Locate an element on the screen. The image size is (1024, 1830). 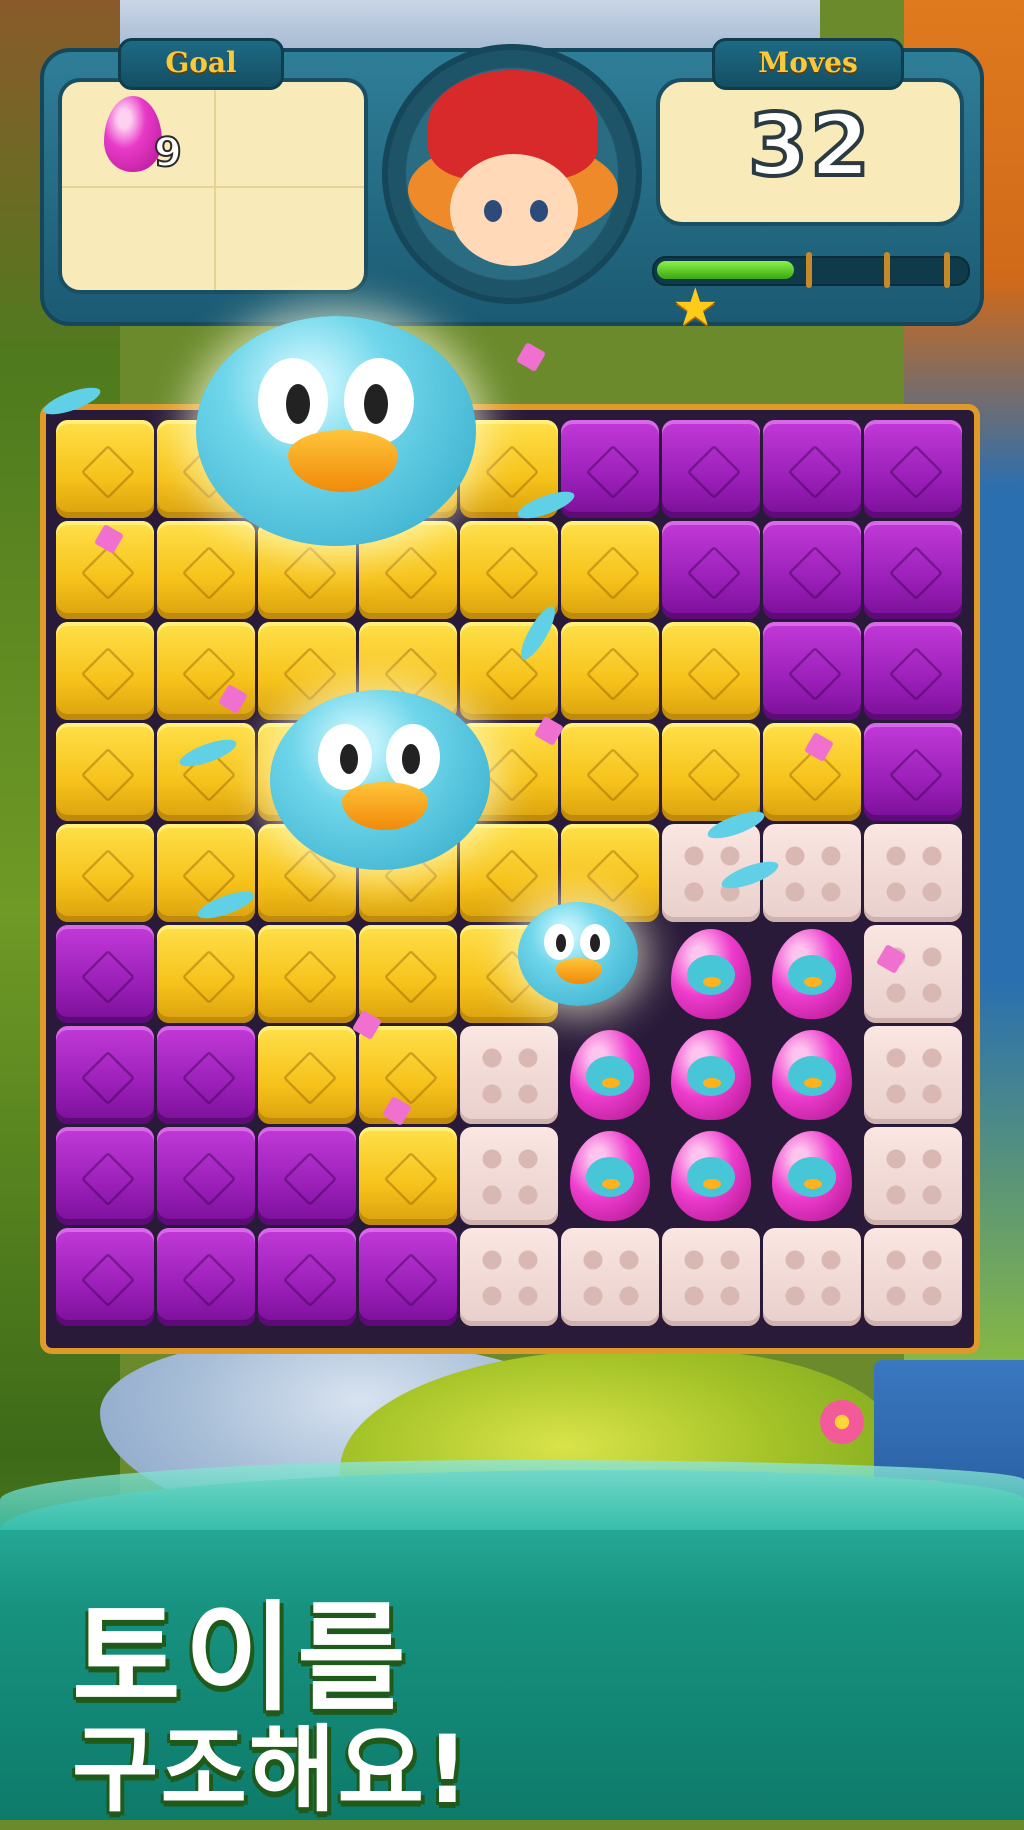
goal-panel: 9 is located at coordinates (213, 186).